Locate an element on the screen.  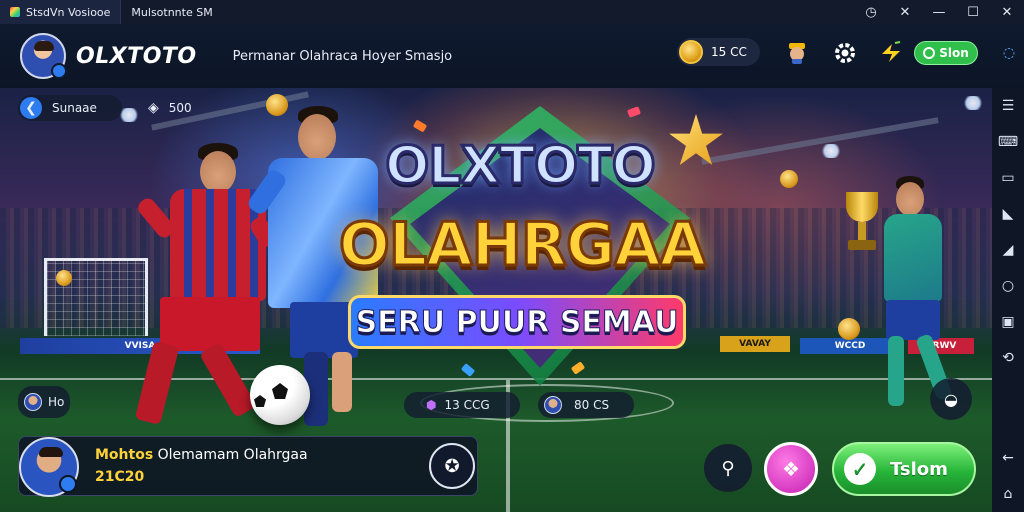
trophy-icon is located at coordinates (862, 227).